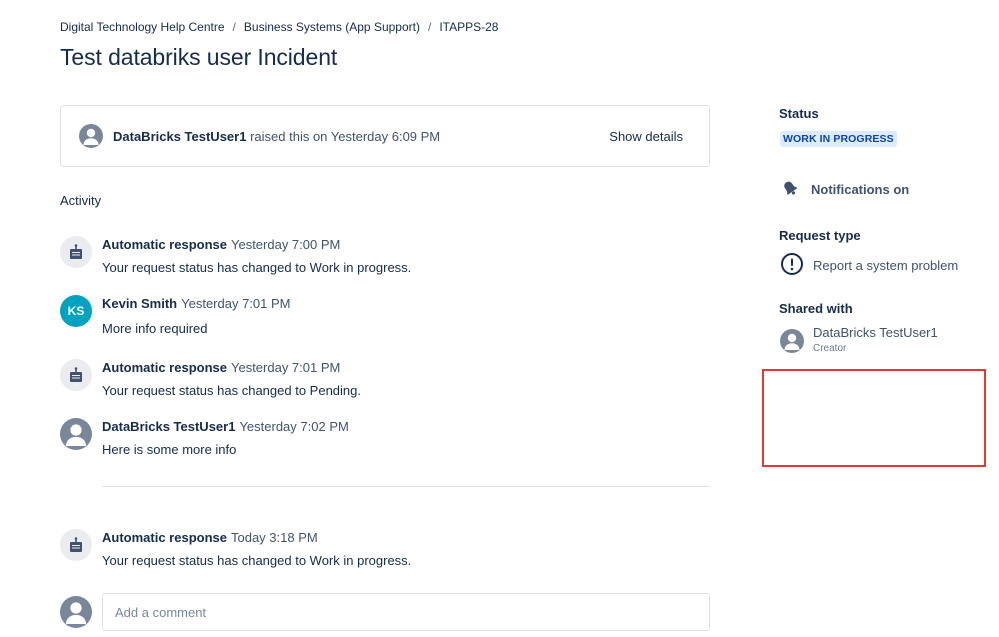  I want to click on notifications-toggle: Notifications on, so click(845, 189).